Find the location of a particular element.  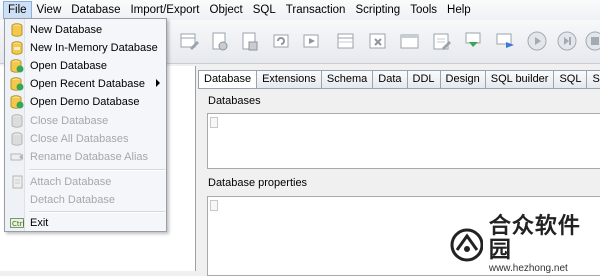

db-close-icon is located at coordinates (17, 121).